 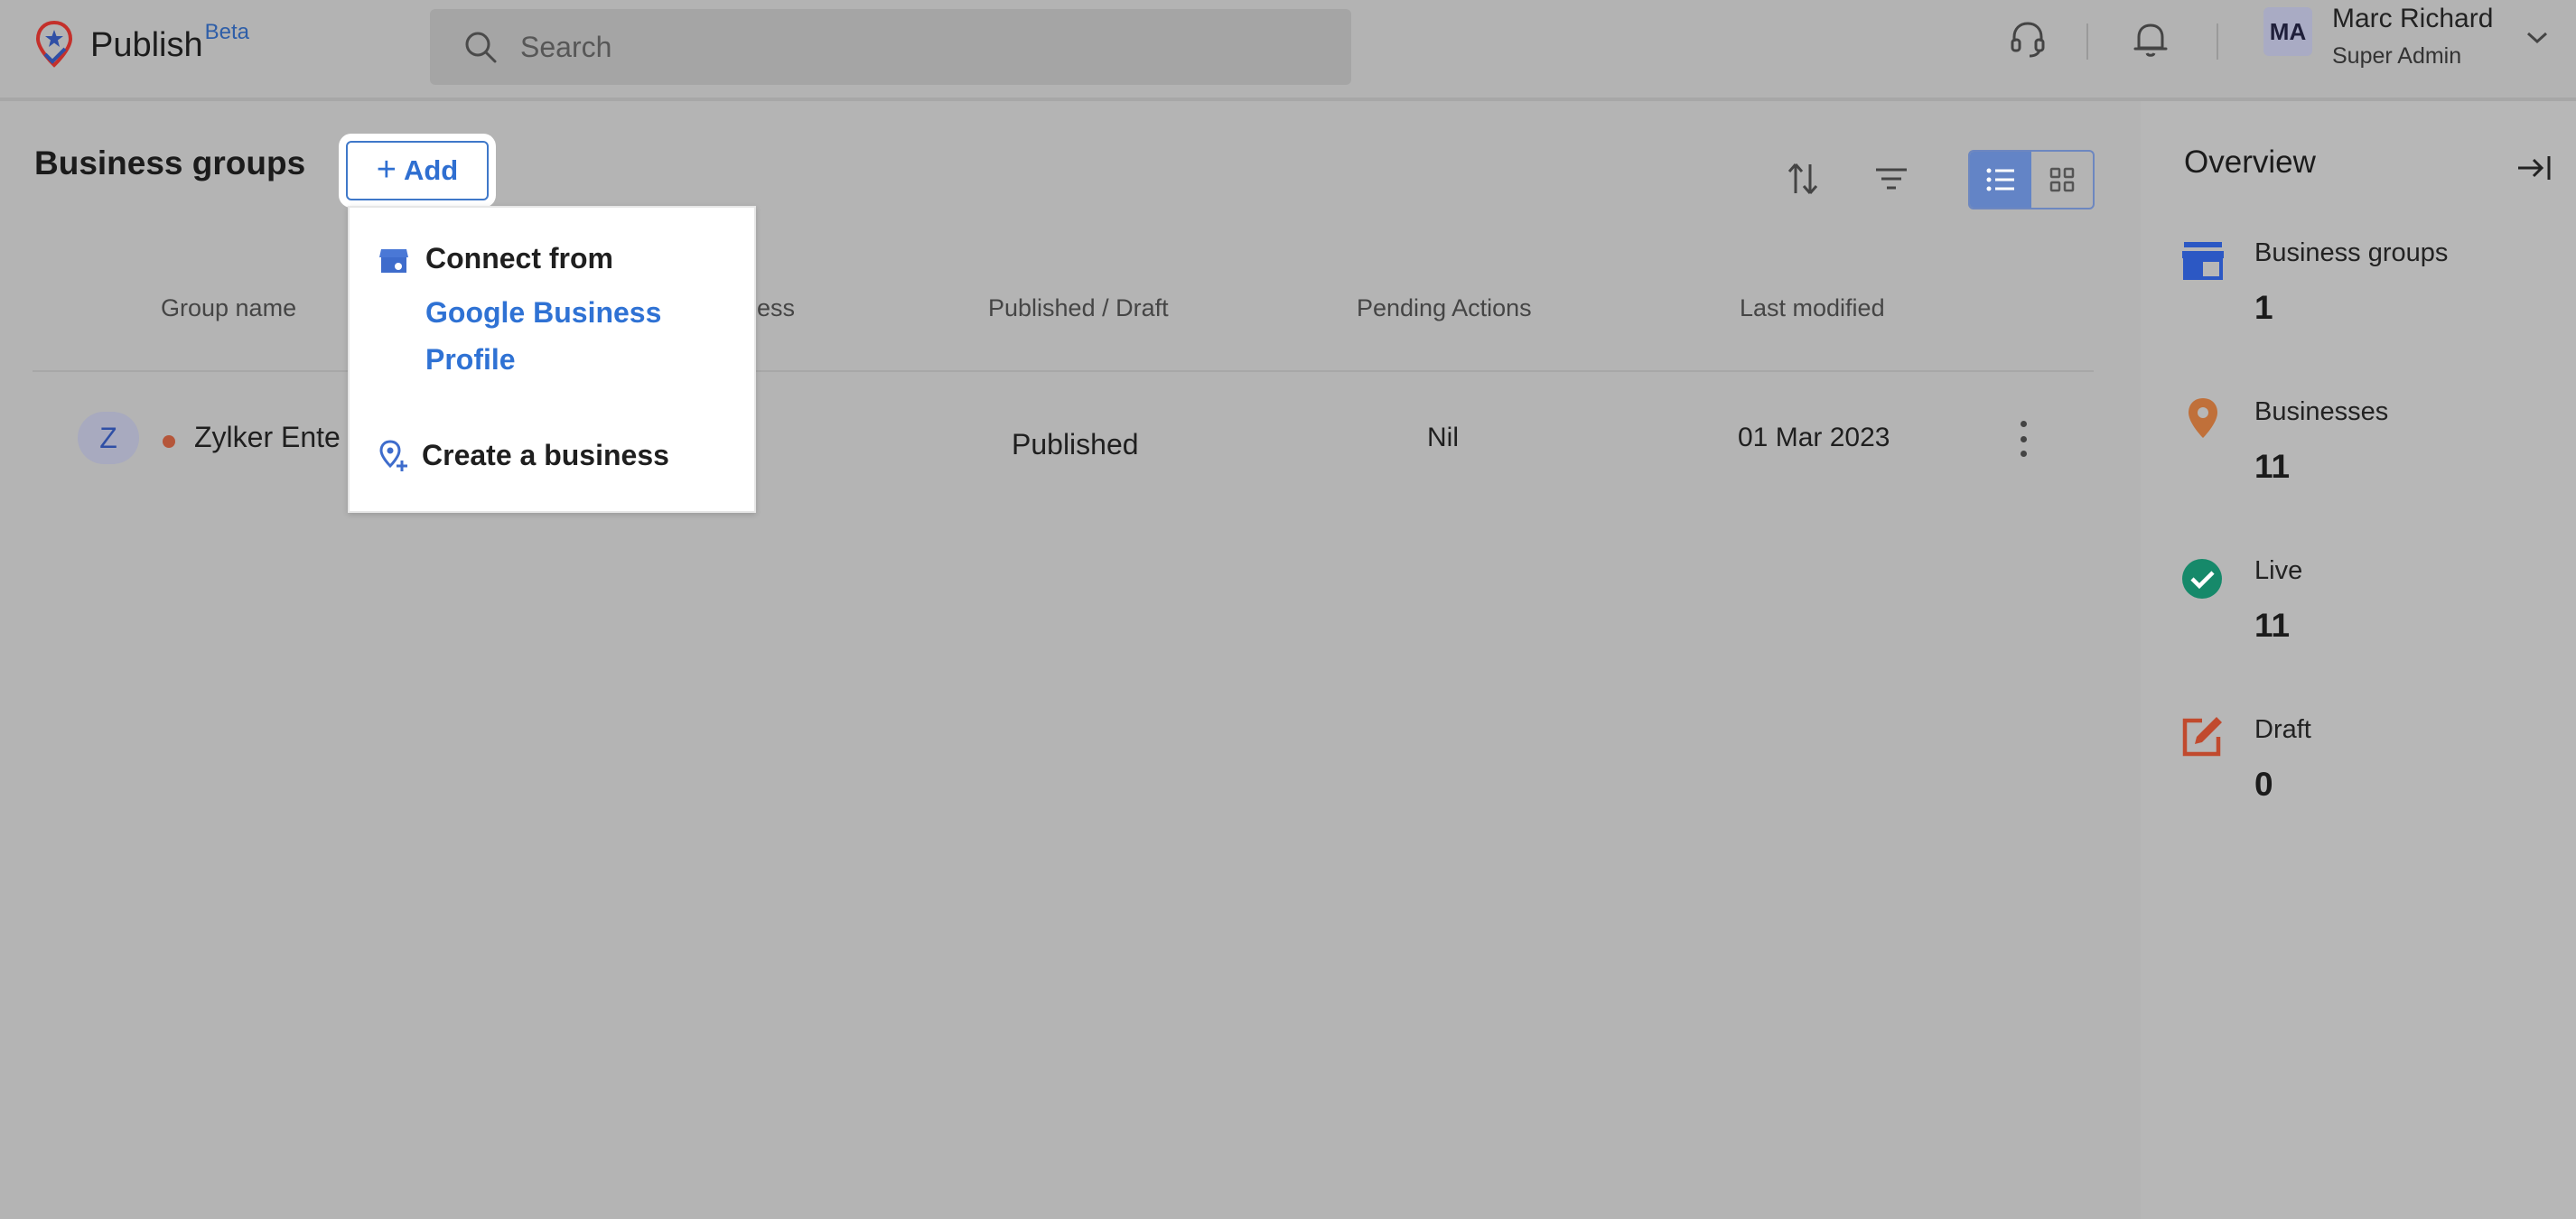 I want to click on location-pin-icon, so click(x=2203, y=418).